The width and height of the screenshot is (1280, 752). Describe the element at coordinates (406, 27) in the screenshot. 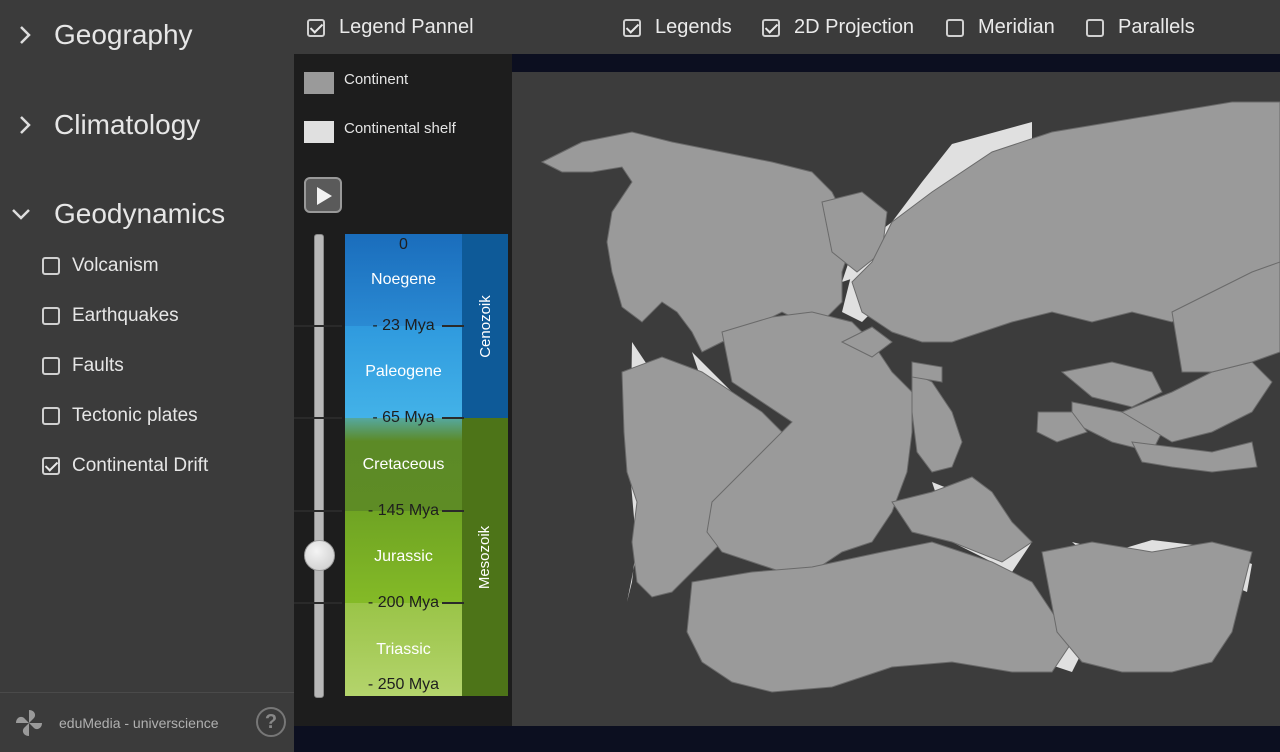

I see `toggle-label: Legend Pannel` at that location.